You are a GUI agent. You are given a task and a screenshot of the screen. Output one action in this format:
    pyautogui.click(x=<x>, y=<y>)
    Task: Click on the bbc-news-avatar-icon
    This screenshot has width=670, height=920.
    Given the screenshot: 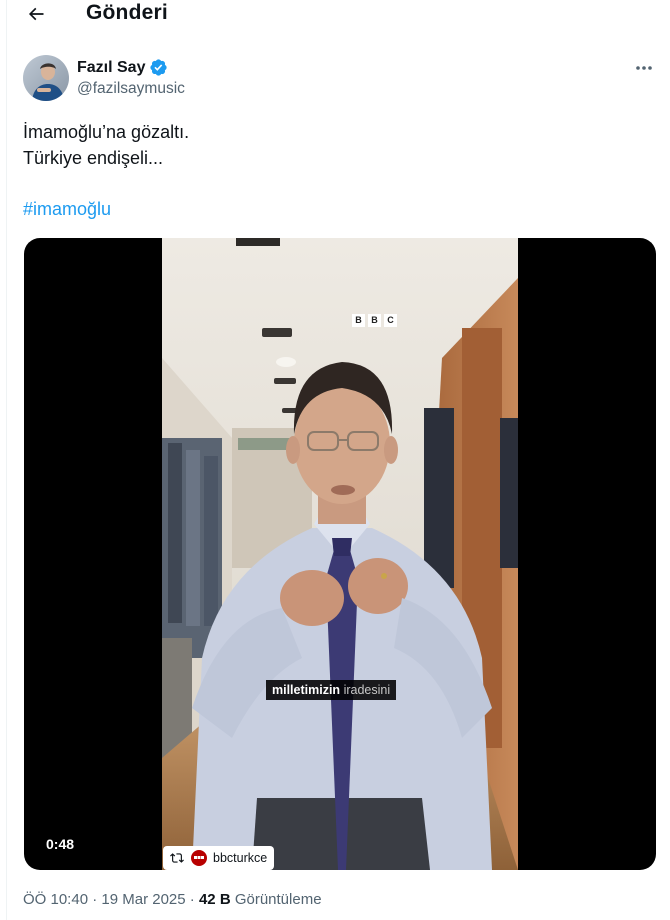 What is the action you would take?
    pyautogui.click(x=199, y=858)
    